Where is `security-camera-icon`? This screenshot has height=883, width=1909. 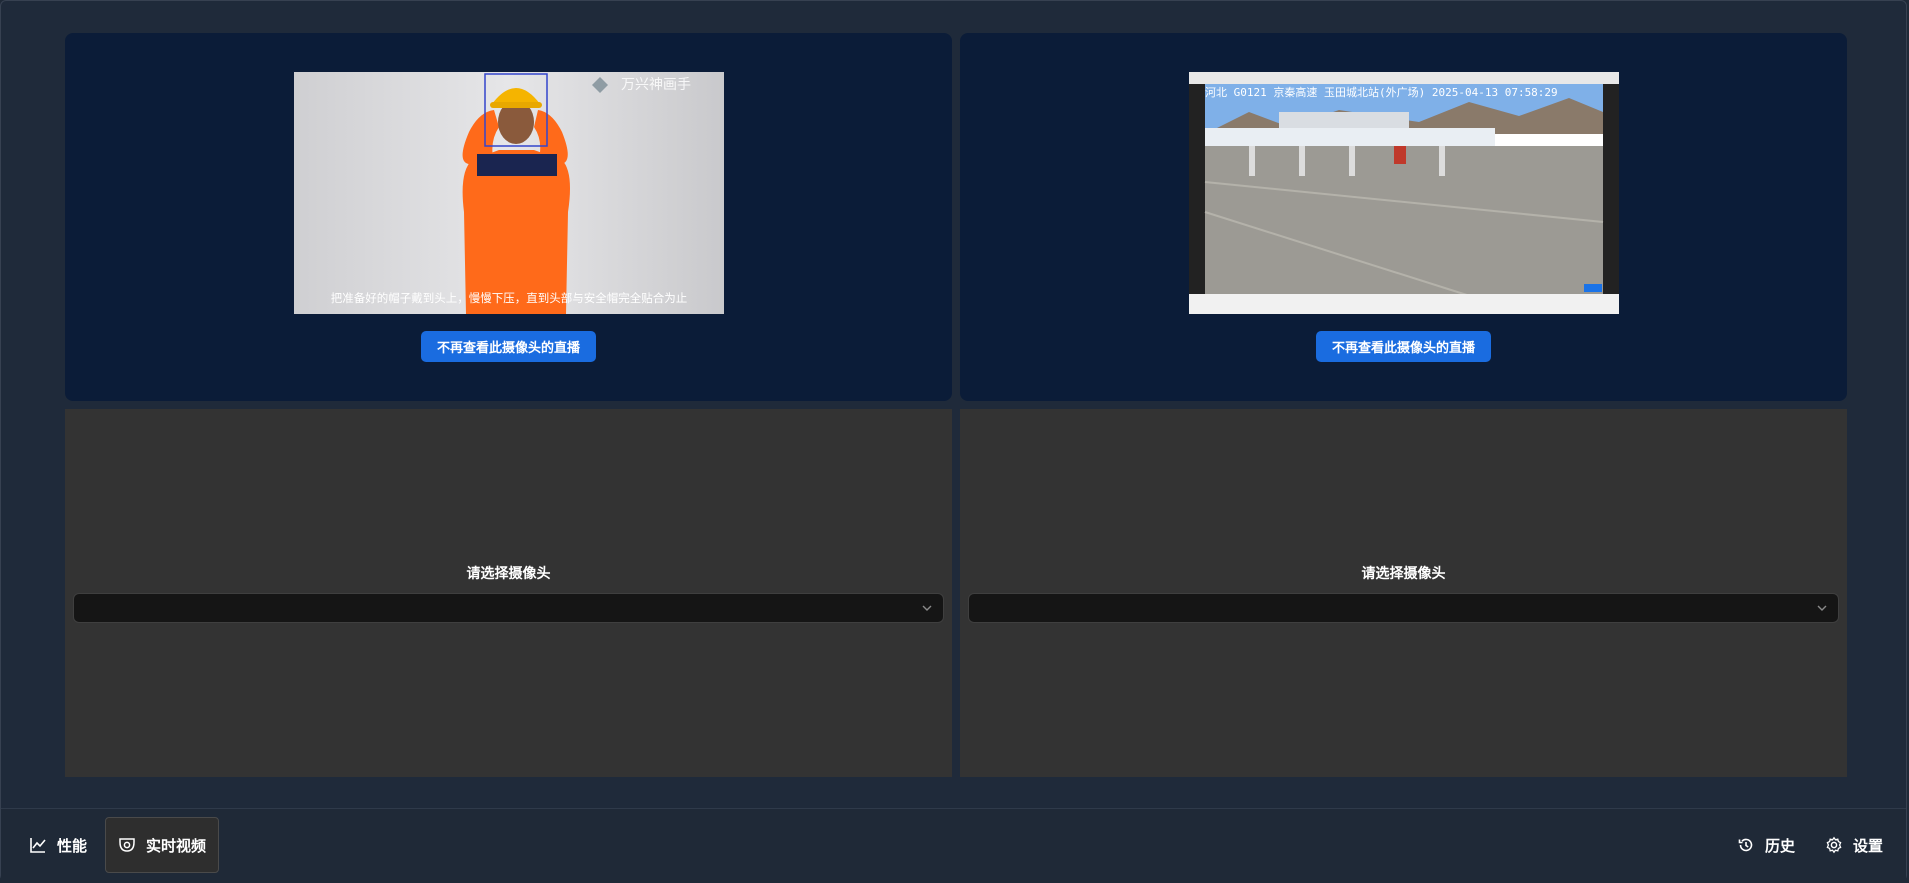
security-camera-icon is located at coordinates (127, 845).